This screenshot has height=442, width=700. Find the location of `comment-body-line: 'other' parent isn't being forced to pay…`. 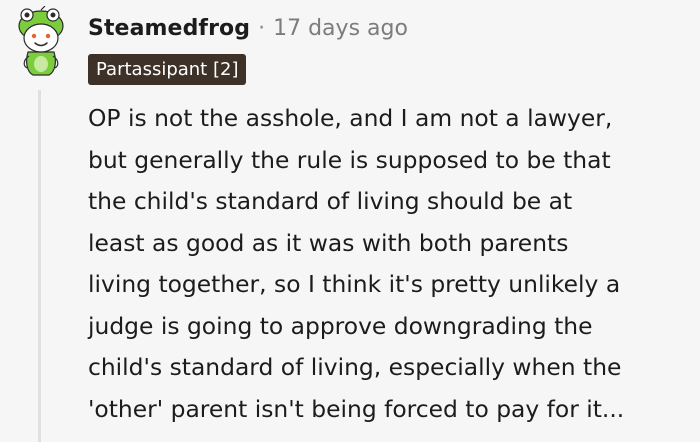

comment-body-line: 'other' parent isn't being forced to pay… is located at coordinates (356, 408).